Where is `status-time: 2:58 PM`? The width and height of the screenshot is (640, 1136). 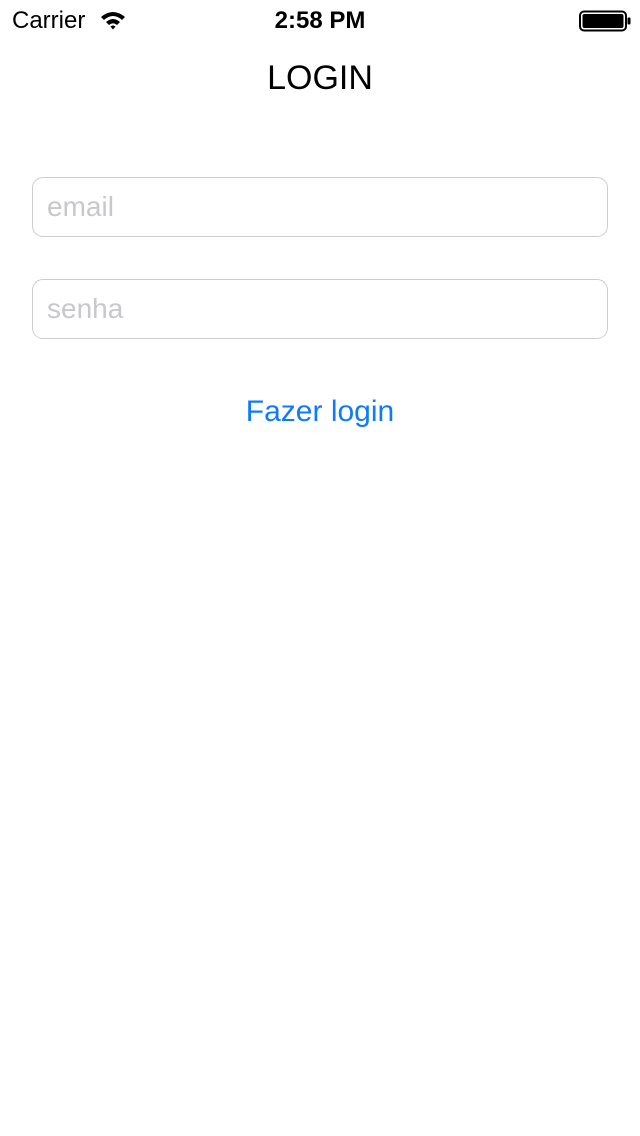 status-time: 2:58 PM is located at coordinates (320, 20).